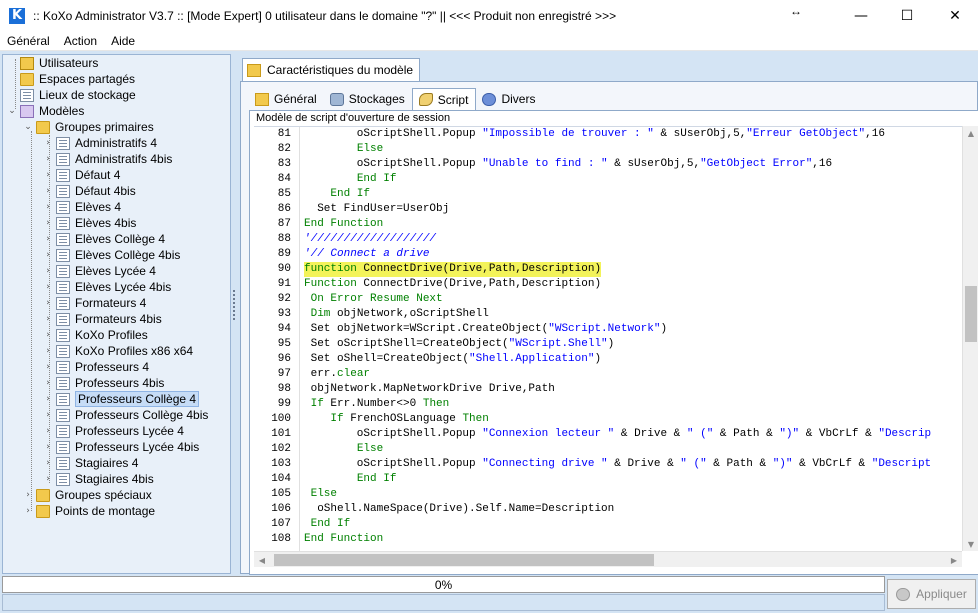  I want to click on tree-item-eleves-lycee-4bis: › Elèves Lycée 4bis, so click(107, 287).